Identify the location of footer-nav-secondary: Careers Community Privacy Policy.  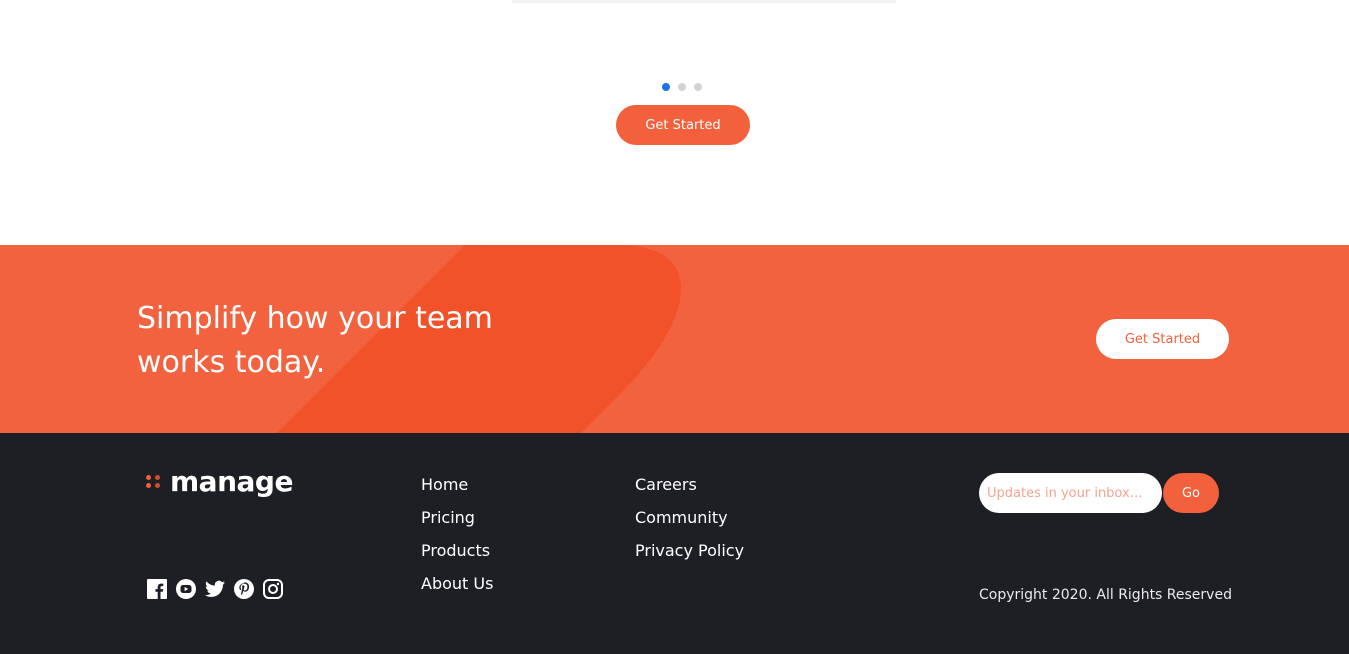
(689, 518).